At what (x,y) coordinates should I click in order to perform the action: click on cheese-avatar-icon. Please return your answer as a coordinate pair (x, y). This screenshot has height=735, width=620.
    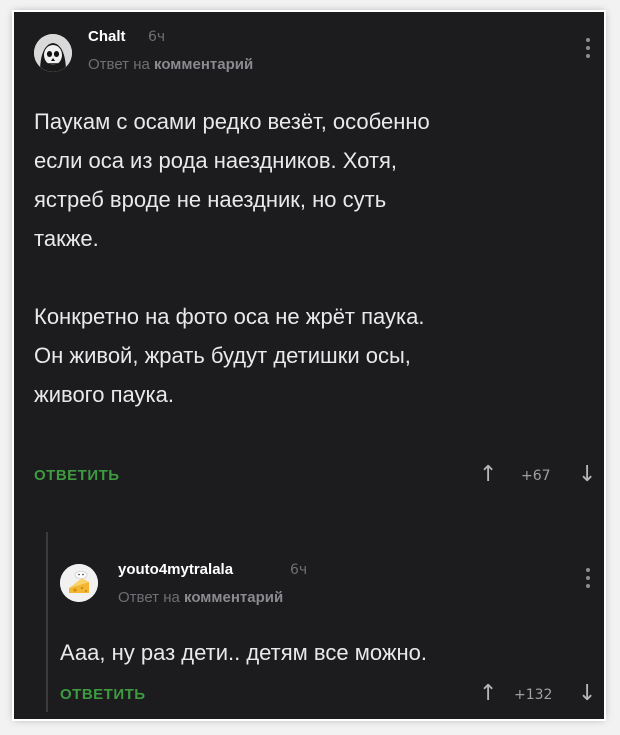
    Looking at the image, I should click on (79, 583).